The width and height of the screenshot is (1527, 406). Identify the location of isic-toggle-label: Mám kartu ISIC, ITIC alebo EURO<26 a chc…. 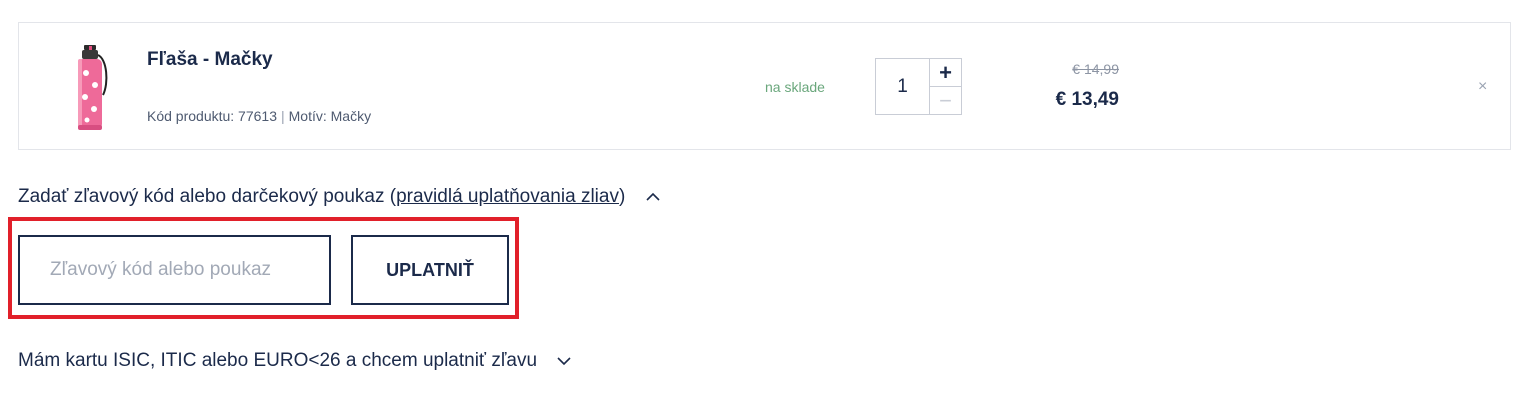
(278, 360).